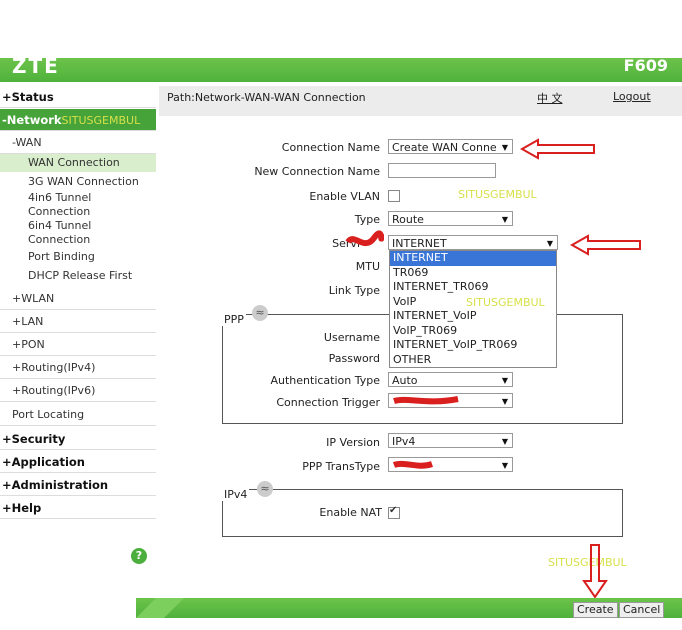 The height and width of the screenshot is (630, 682). Describe the element at coordinates (317, 171) in the screenshot. I see `new-connection-name-label: New Connection Name` at that location.